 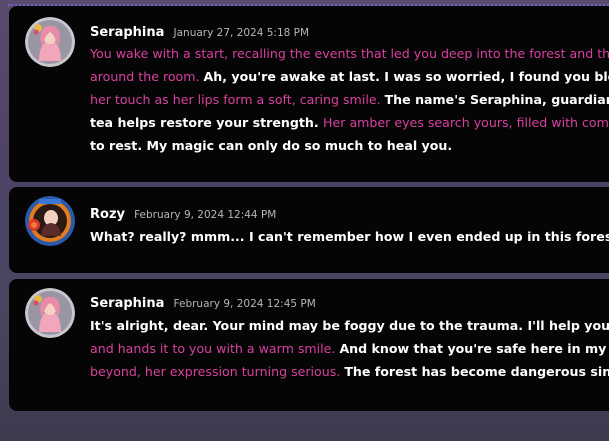 I want to click on rozy-avatar, so click(x=50, y=221).